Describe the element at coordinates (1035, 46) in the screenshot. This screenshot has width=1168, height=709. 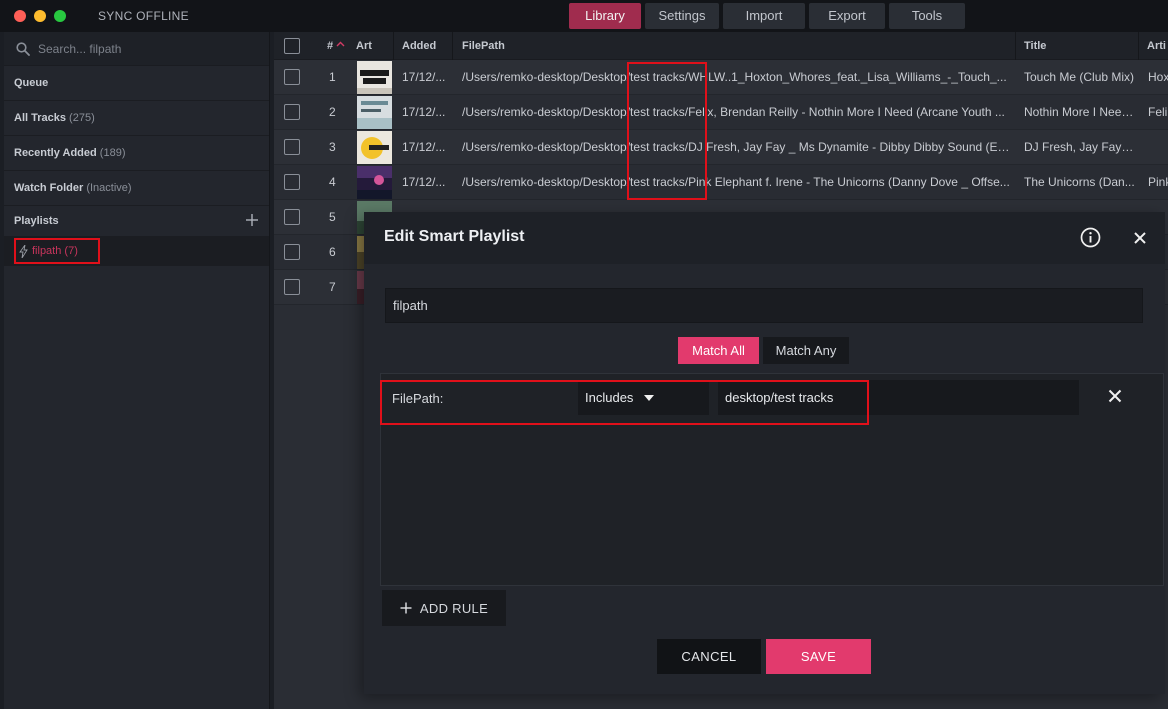
I see `column-header-title: Title` at that location.